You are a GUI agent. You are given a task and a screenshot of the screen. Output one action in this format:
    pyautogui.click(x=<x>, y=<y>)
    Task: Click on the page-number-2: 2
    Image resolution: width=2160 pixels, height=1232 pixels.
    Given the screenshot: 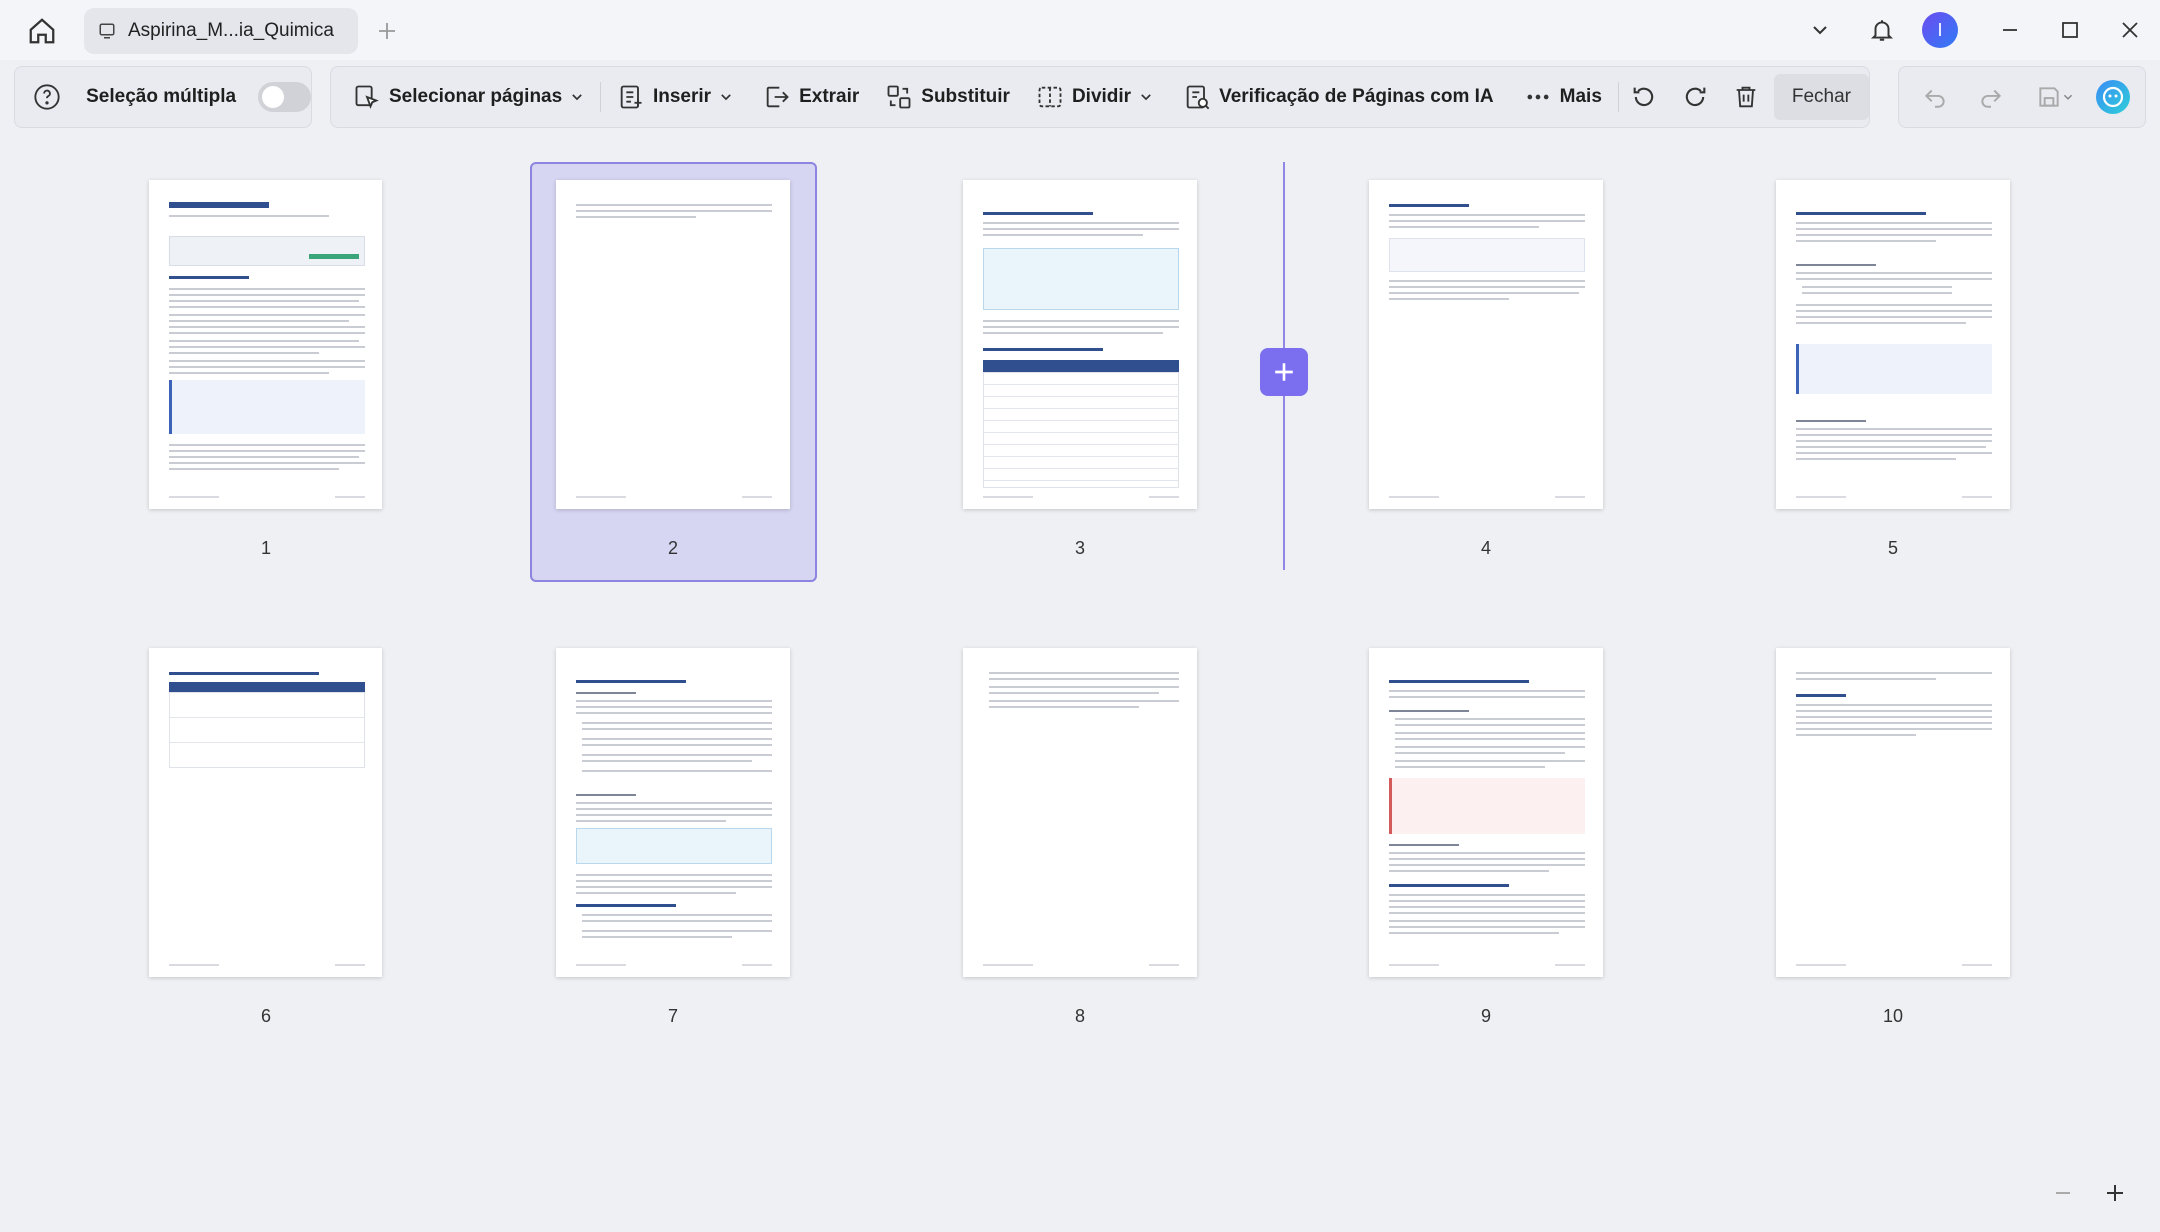 What is the action you would take?
    pyautogui.click(x=672, y=548)
    